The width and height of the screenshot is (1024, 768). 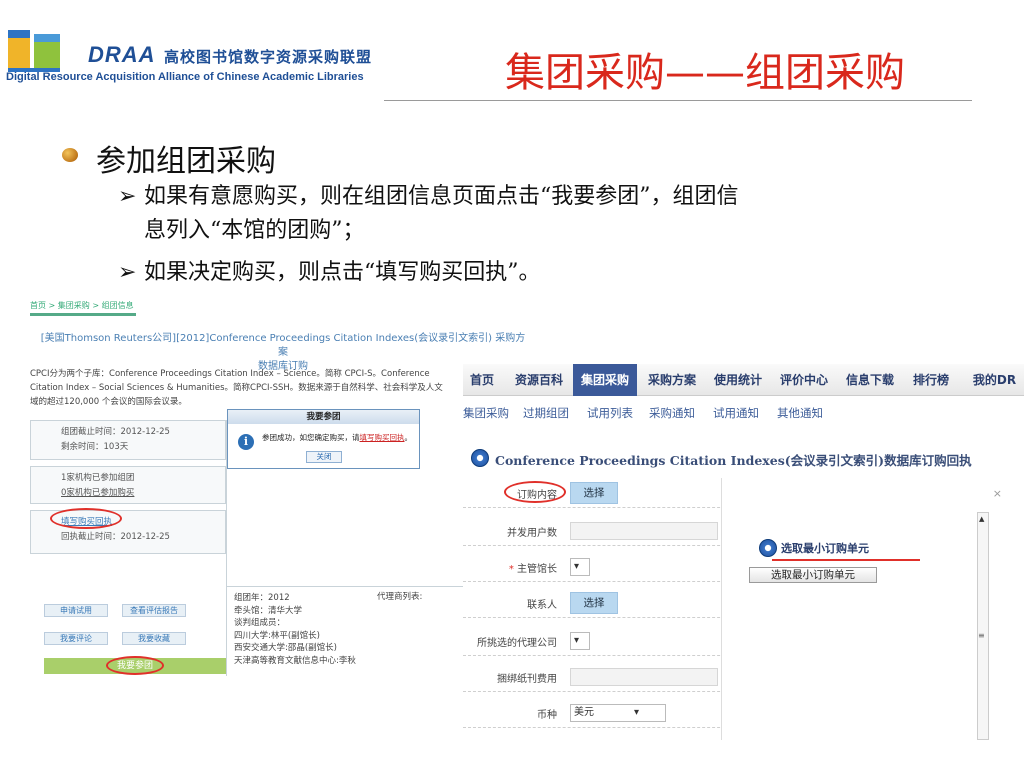 What do you see at coordinates (186, 161) in the screenshot?
I see `bullet-main: 参加组团采购` at bounding box center [186, 161].